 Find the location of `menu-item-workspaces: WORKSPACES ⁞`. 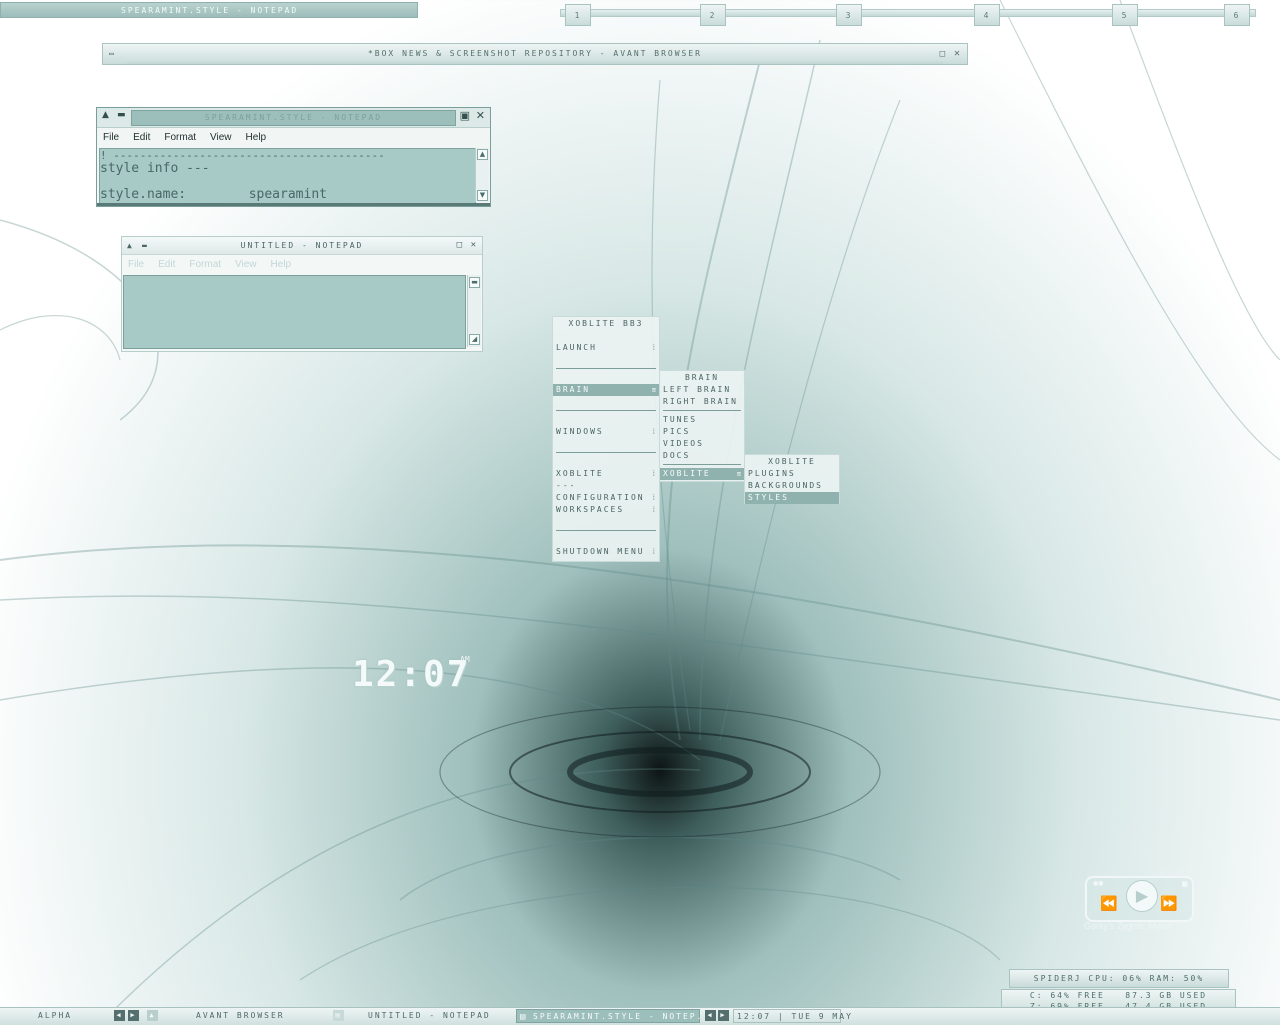

menu-item-workspaces: WORKSPACES ⁞ is located at coordinates (607, 510).